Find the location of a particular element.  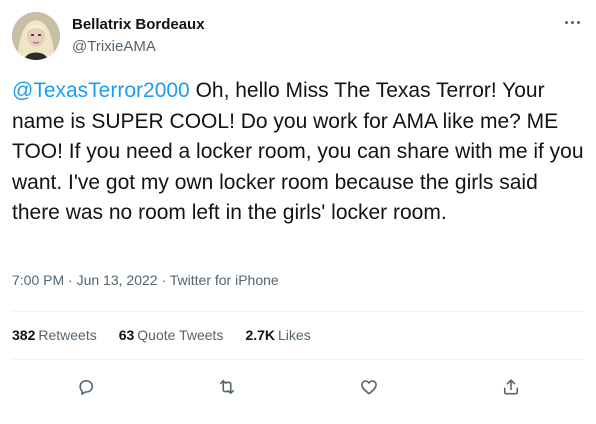

retweets-label: Retweets is located at coordinates (67, 335).